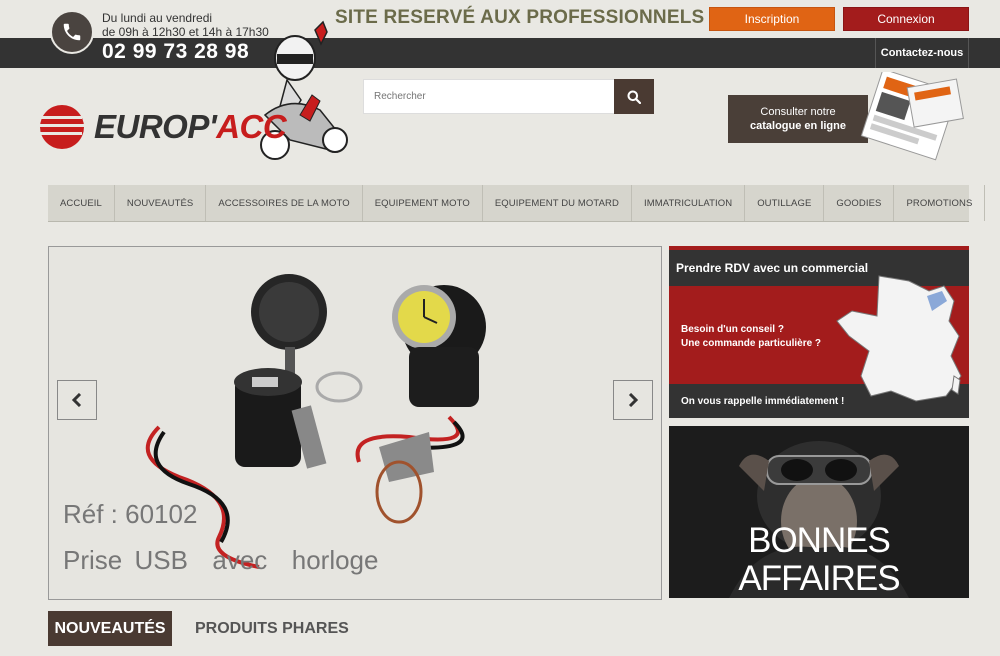 The width and height of the screenshot is (1000, 656). I want to click on nav-item-equipement-motard: EQUIPEMENT DU MOTARD, so click(557, 203).